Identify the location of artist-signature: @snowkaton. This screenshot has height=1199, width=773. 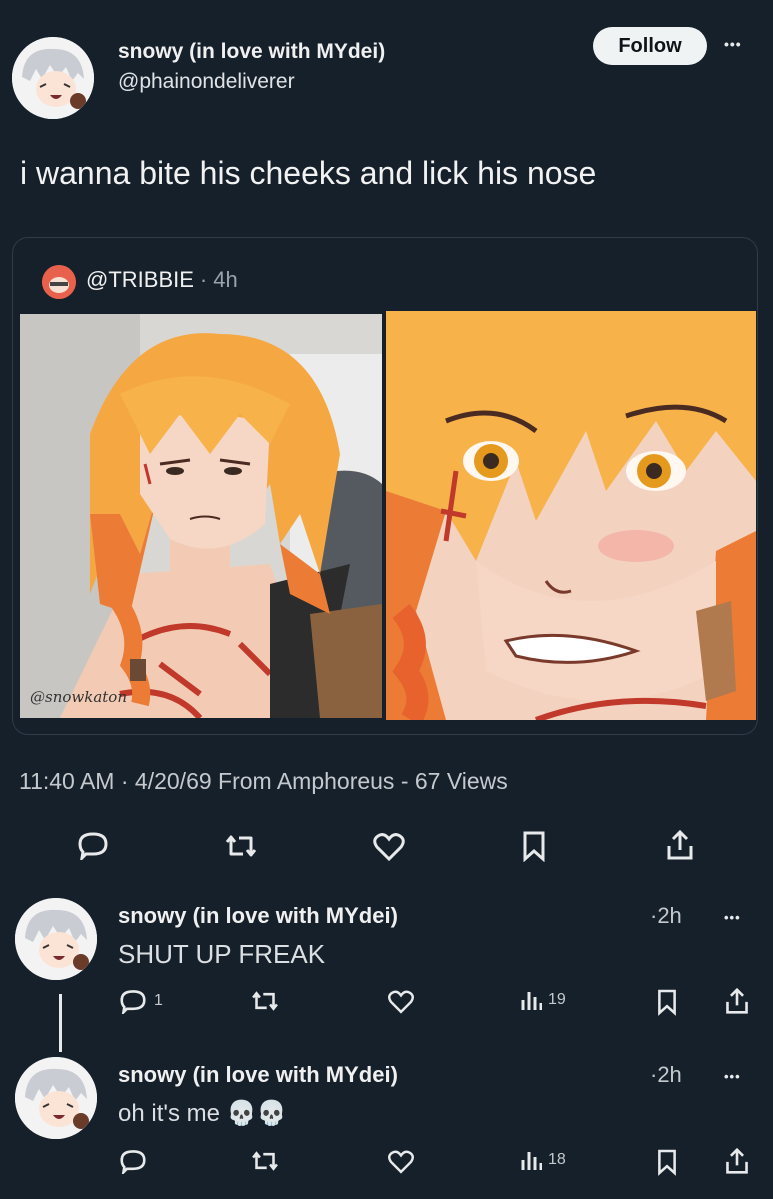
(78, 697).